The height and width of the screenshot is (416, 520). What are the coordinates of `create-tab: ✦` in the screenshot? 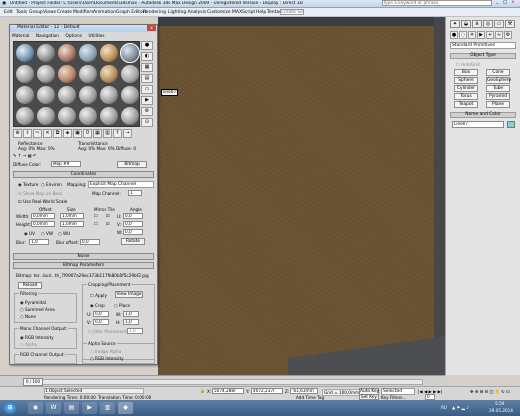 It's located at (455, 24).